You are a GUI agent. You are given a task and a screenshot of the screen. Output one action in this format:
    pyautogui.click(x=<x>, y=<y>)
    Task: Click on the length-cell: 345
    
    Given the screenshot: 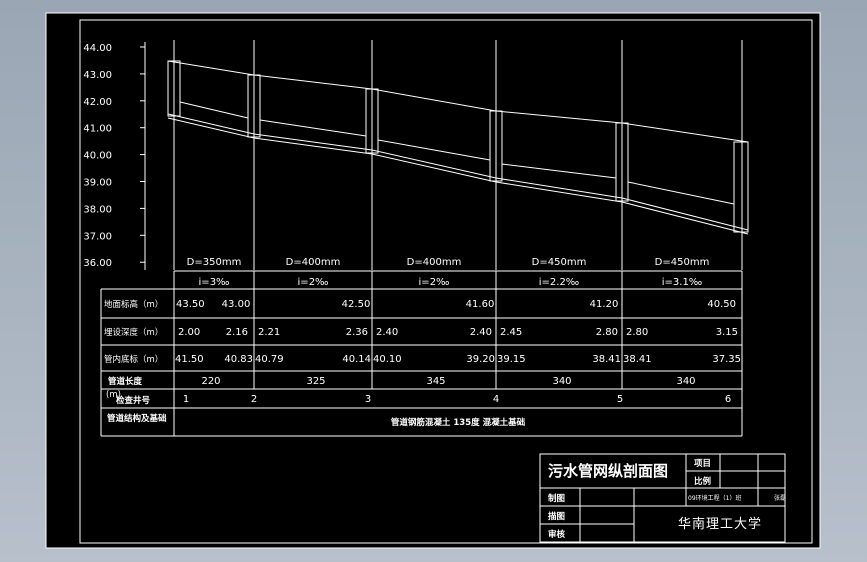 What is the action you would take?
    pyautogui.click(x=435, y=381)
    